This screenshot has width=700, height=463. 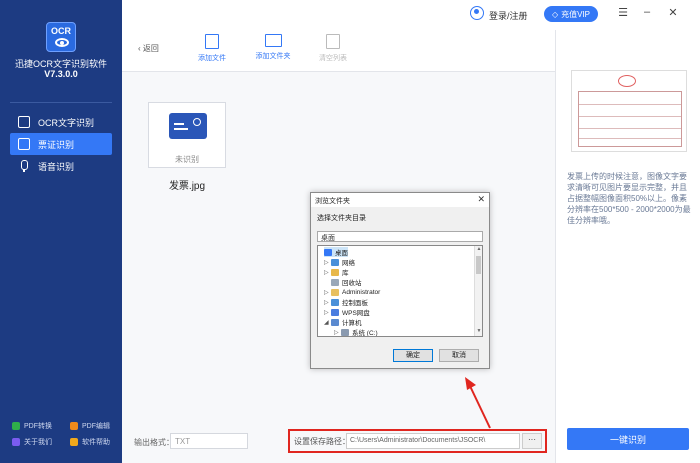 What do you see at coordinates (532, 441) in the screenshot?
I see `browse-button: ···` at bounding box center [532, 441].